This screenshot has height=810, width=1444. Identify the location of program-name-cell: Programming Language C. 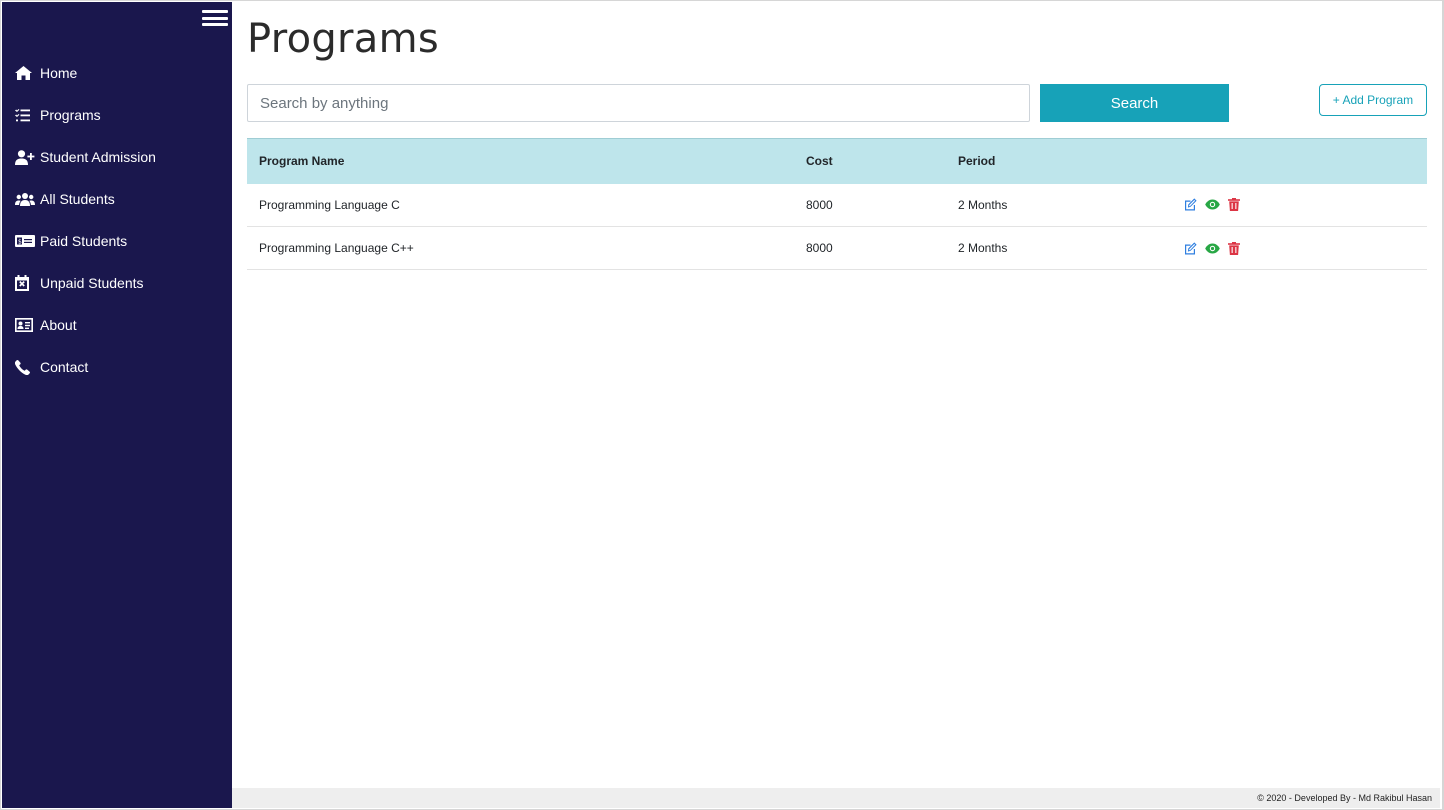
(520, 205).